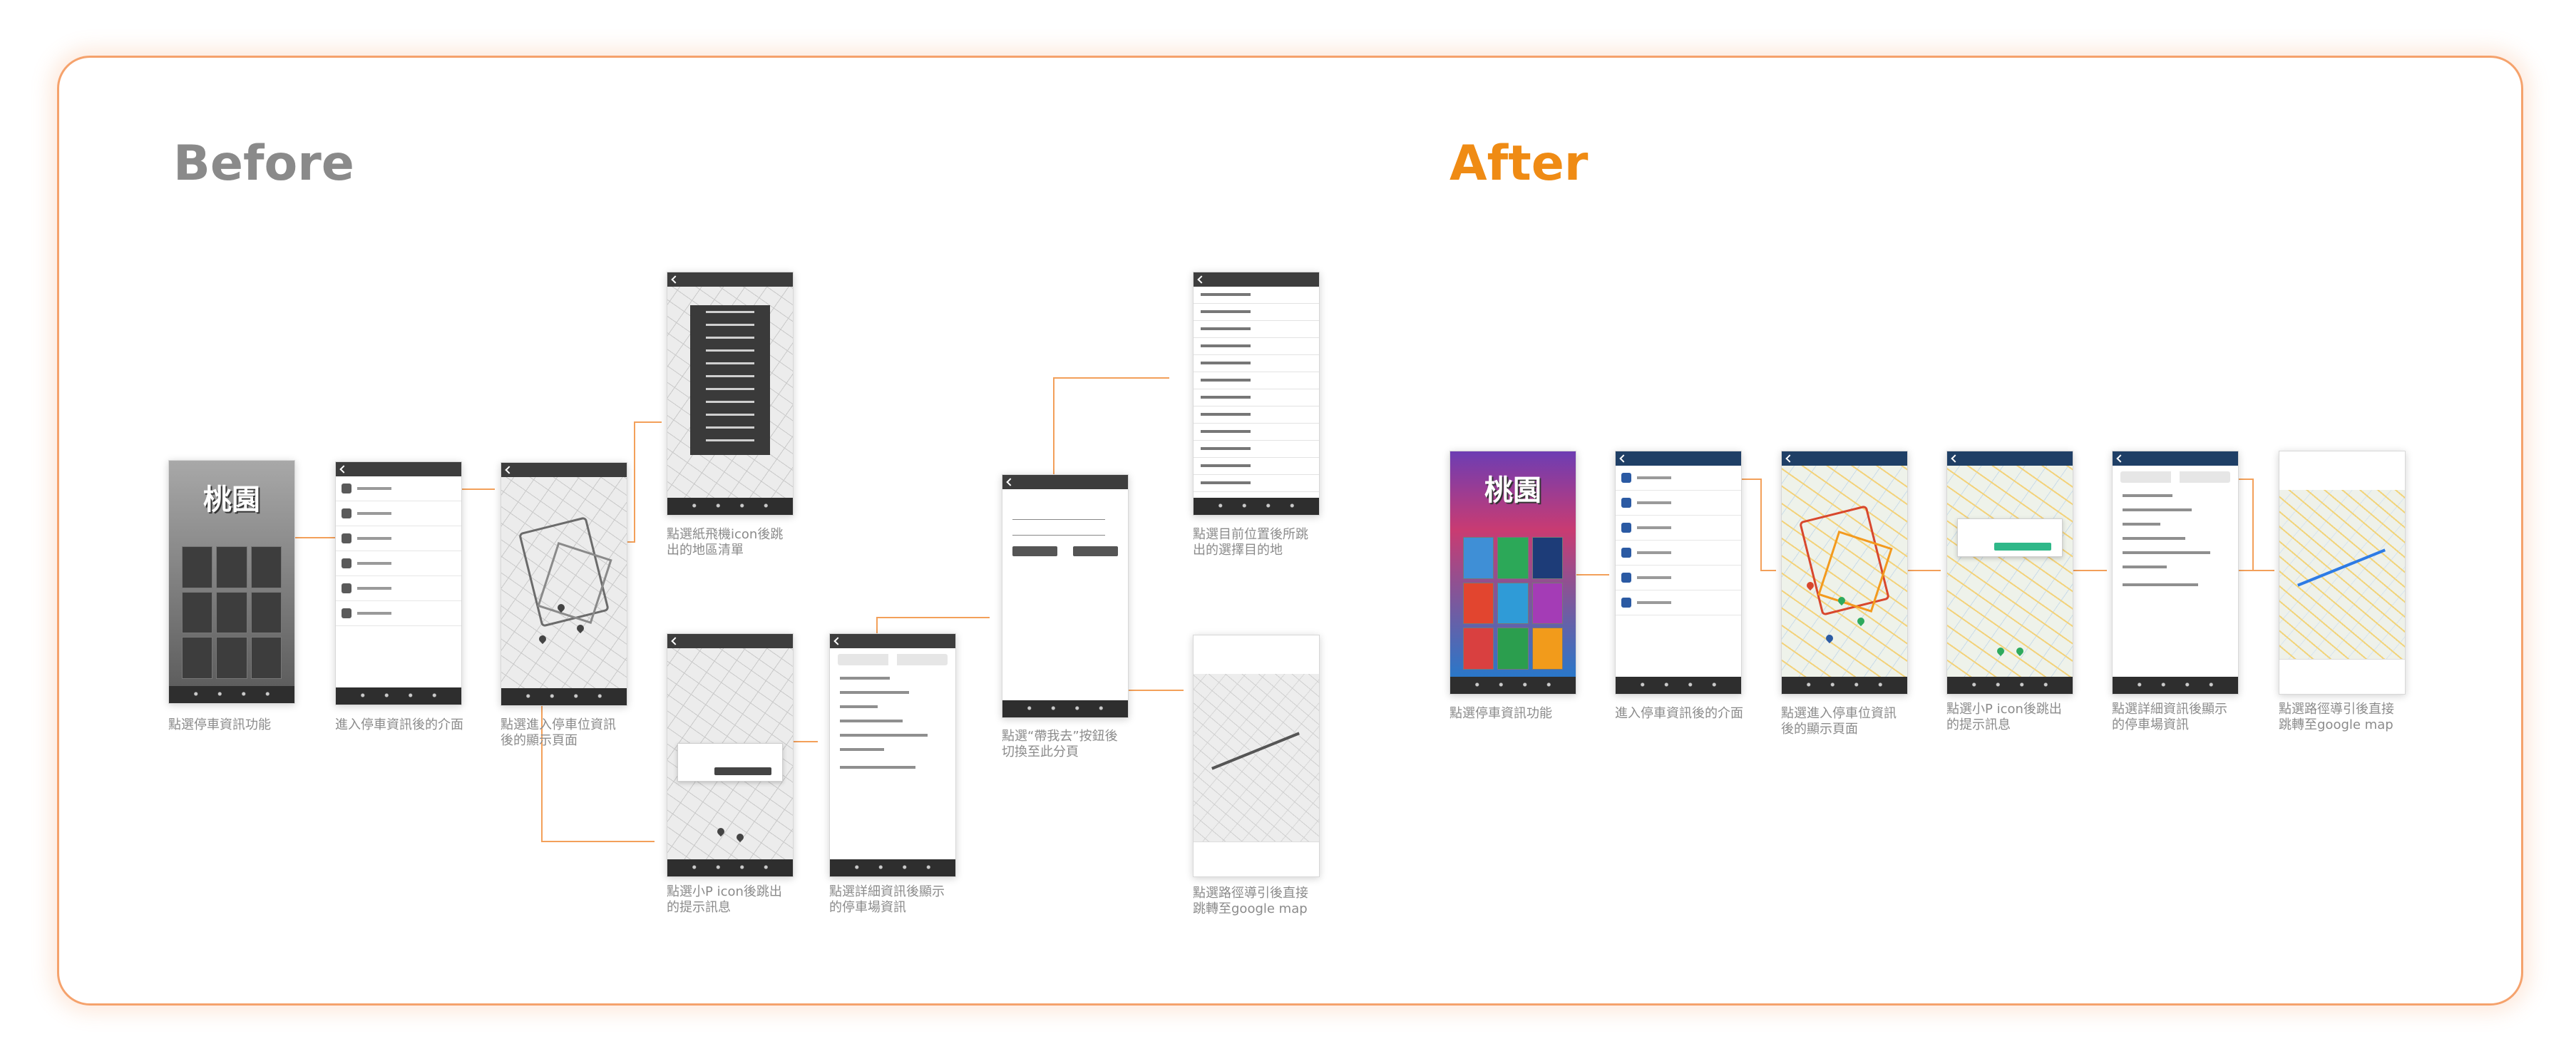 The width and height of the screenshot is (2576, 1059). I want to click on before-screen-p-popup, so click(730, 755).